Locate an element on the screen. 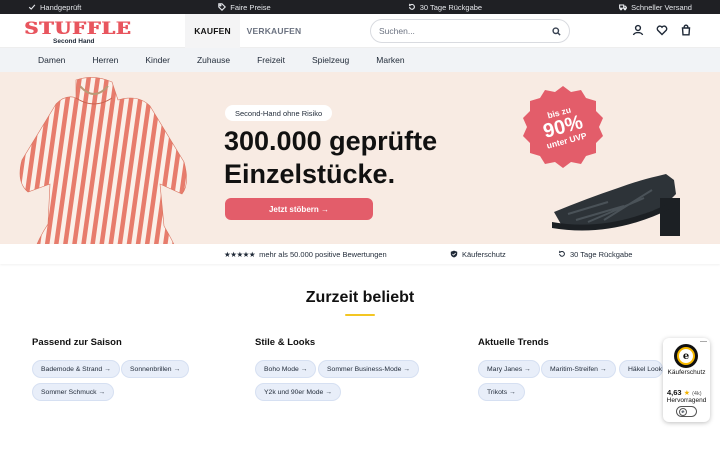 This screenshot has height=450, width=720. topbar-item-returns: 30 Tage Rückgabe is located at coordinates (445, 7).